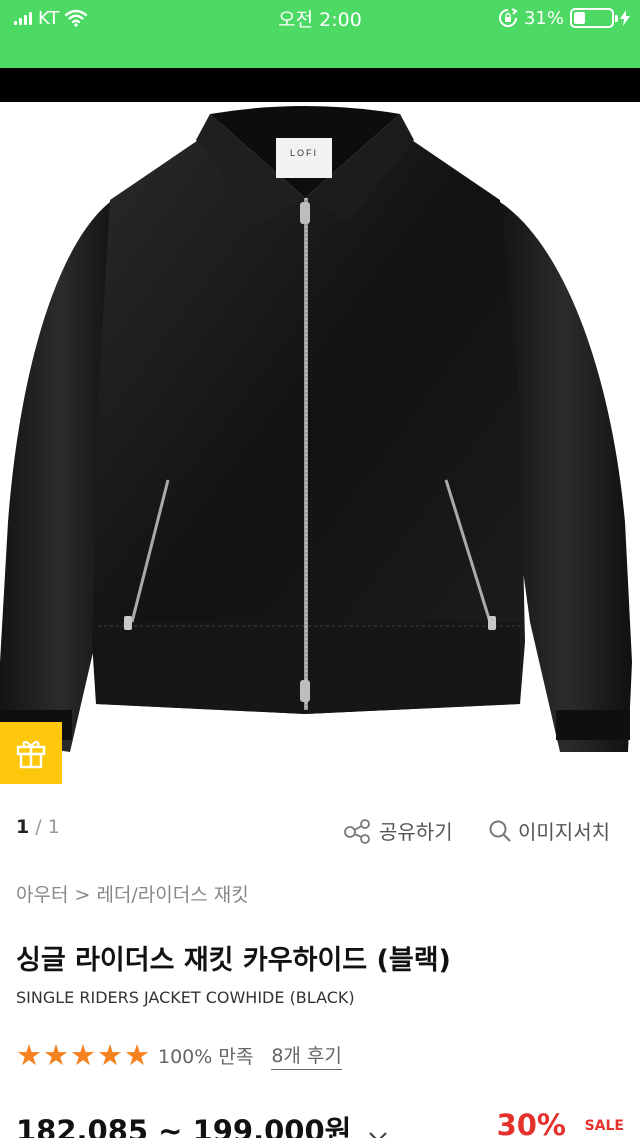 The width and height of the screenshot is (640, 1138). Describe the element at coordinates (320, 85) in the screenshot. I see `top-black-bar` at that location.